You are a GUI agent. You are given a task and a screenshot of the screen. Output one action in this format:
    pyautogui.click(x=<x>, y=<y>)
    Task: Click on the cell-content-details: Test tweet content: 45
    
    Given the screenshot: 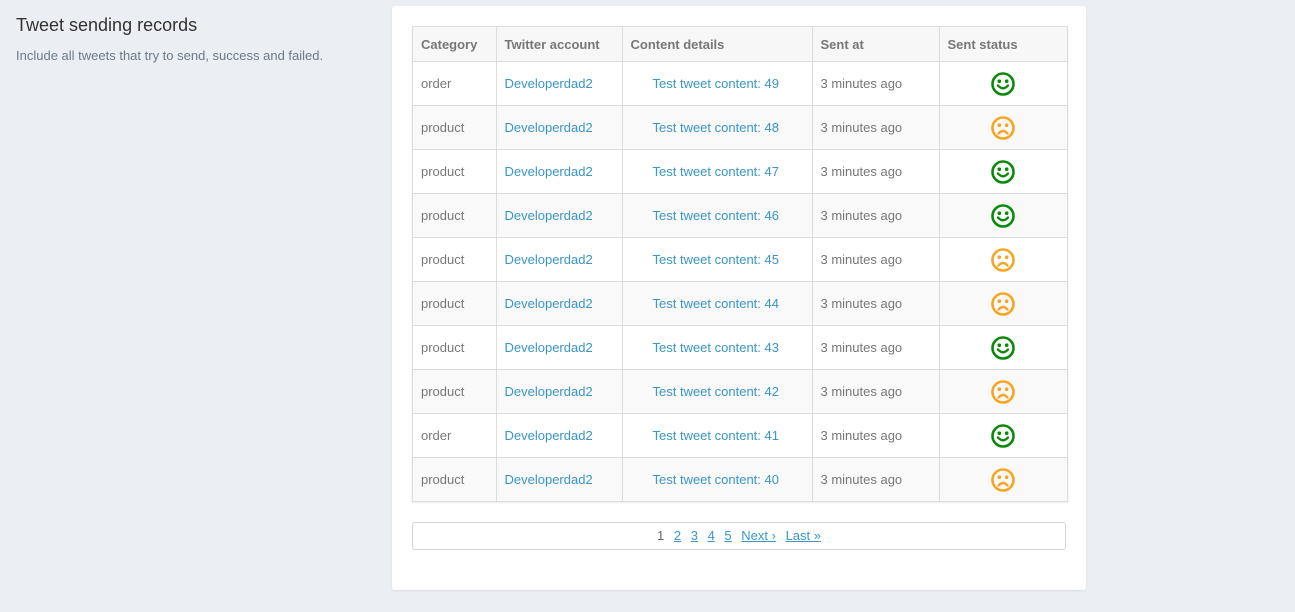 What is the action you would take?
    pyautogui.click(x=717, y=259)
    